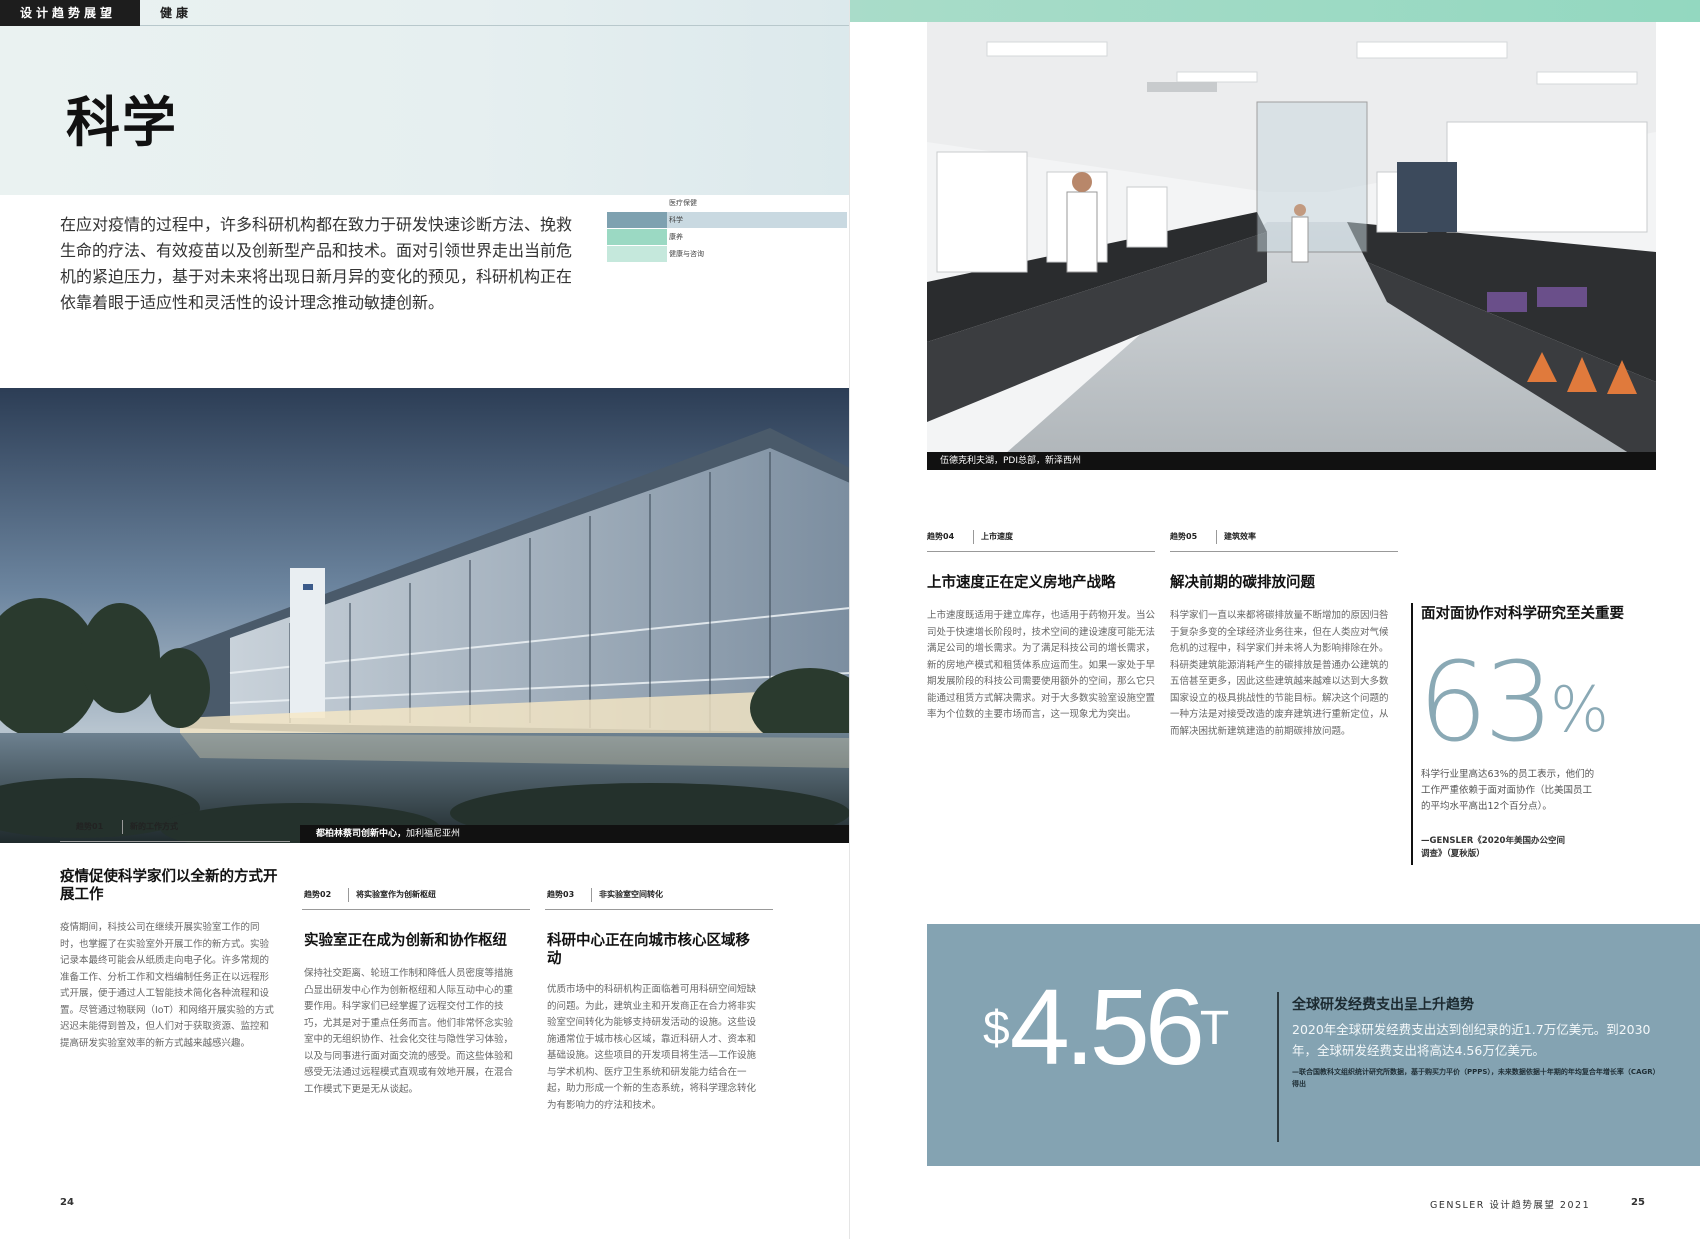  I want to click on mini-nav-item-wellness: 康养, so click(727, 237).